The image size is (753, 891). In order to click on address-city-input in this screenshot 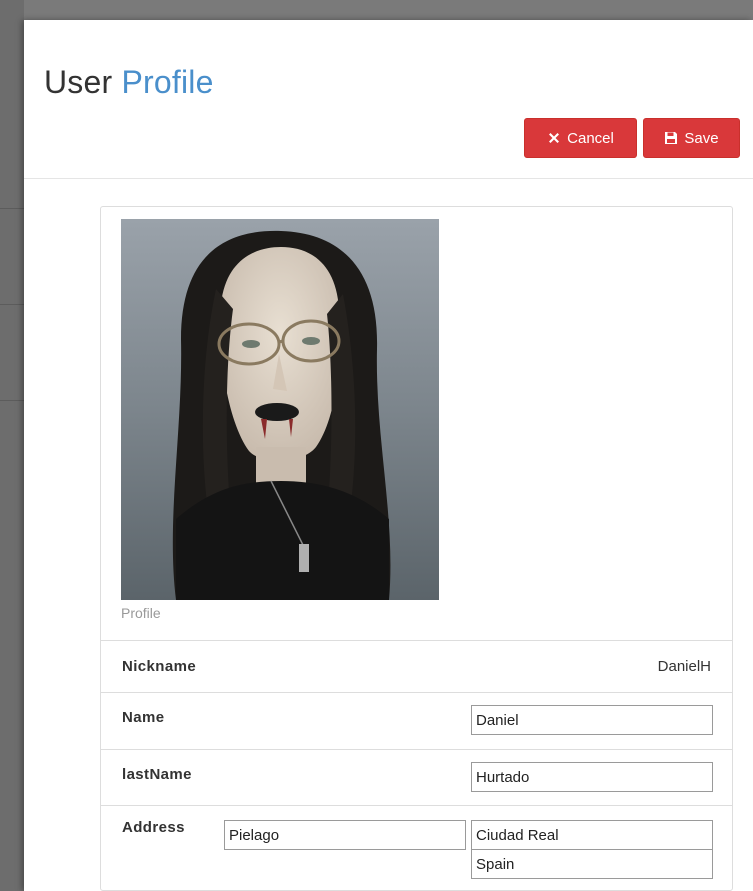, I will do `click(592, 835)`.